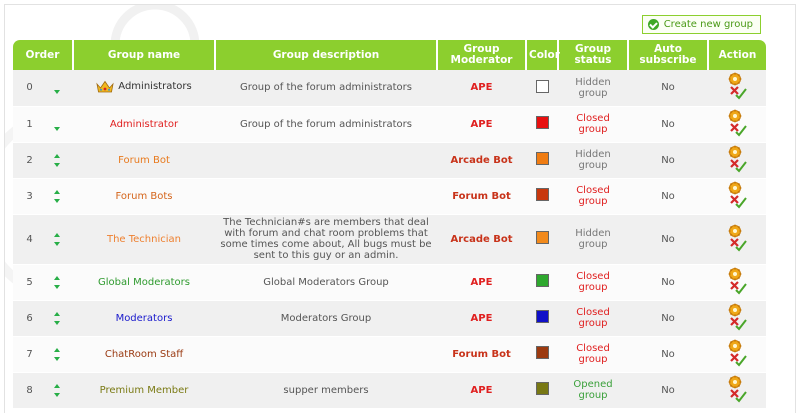  What do you see at coordinates (43, 318) in the screenshot?
I see `order-cell: 6` at bounding box center [43, 318].